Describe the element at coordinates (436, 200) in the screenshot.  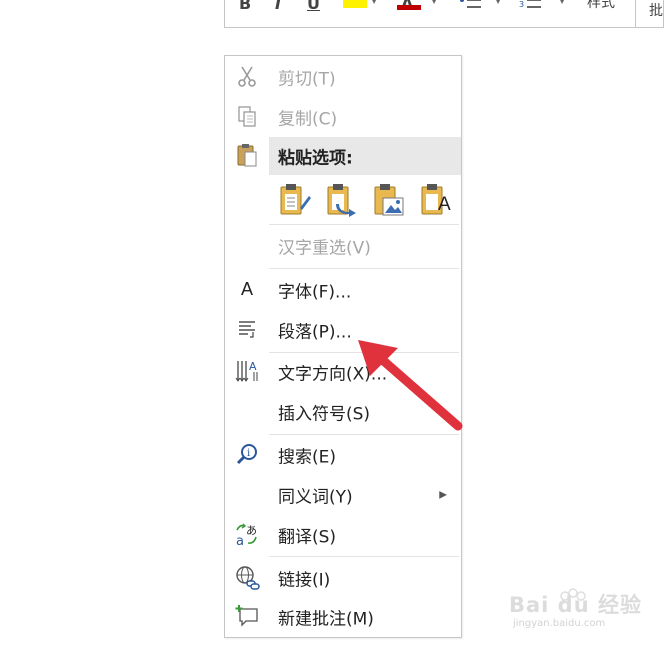
I see `keep-text-only-icon: A` at that location.